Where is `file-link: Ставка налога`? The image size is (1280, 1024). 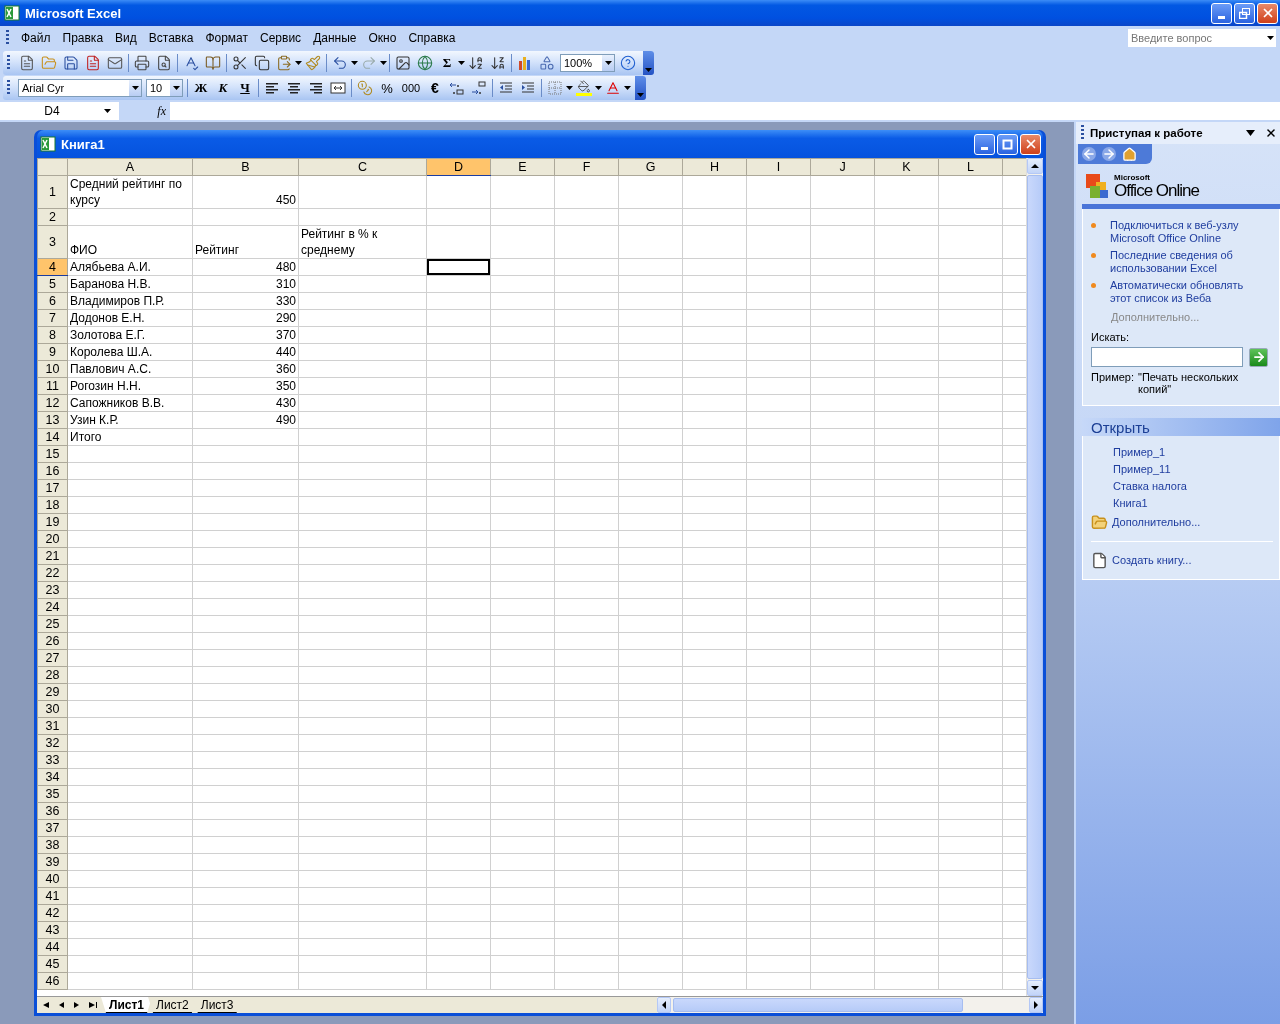 file-link: Ставка налога is located at coordinates (1188, 486).